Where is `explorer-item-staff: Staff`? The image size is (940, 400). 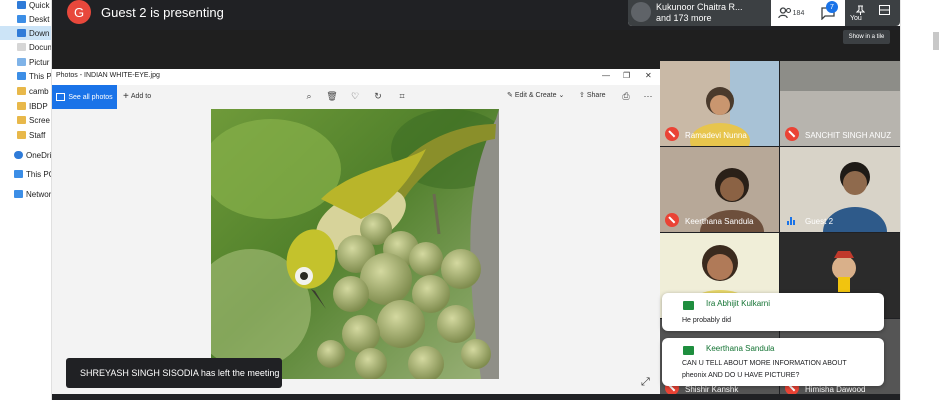 explorer-item-staff: Staff is located at coordinates (22, 135).